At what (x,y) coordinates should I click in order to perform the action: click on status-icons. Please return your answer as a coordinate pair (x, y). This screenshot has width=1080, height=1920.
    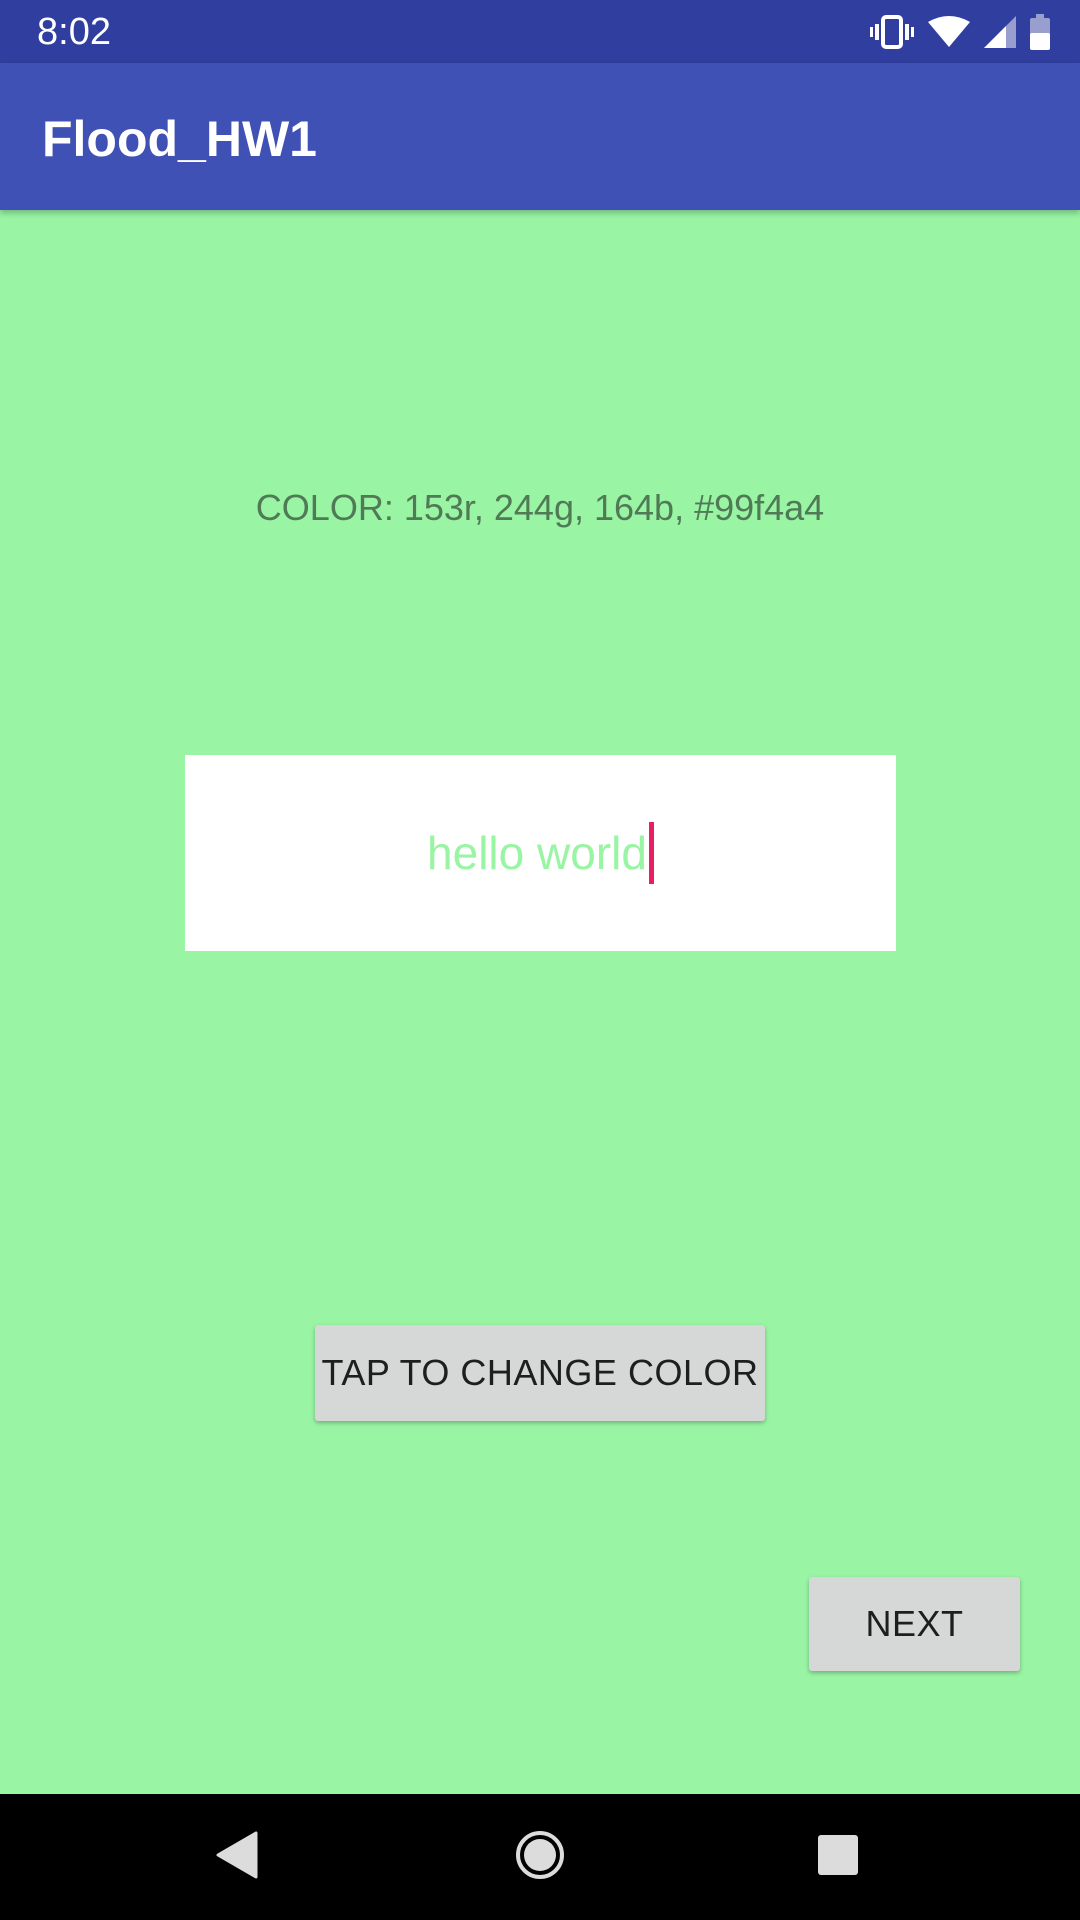
    Looking at the image, I should click on (960, 32).